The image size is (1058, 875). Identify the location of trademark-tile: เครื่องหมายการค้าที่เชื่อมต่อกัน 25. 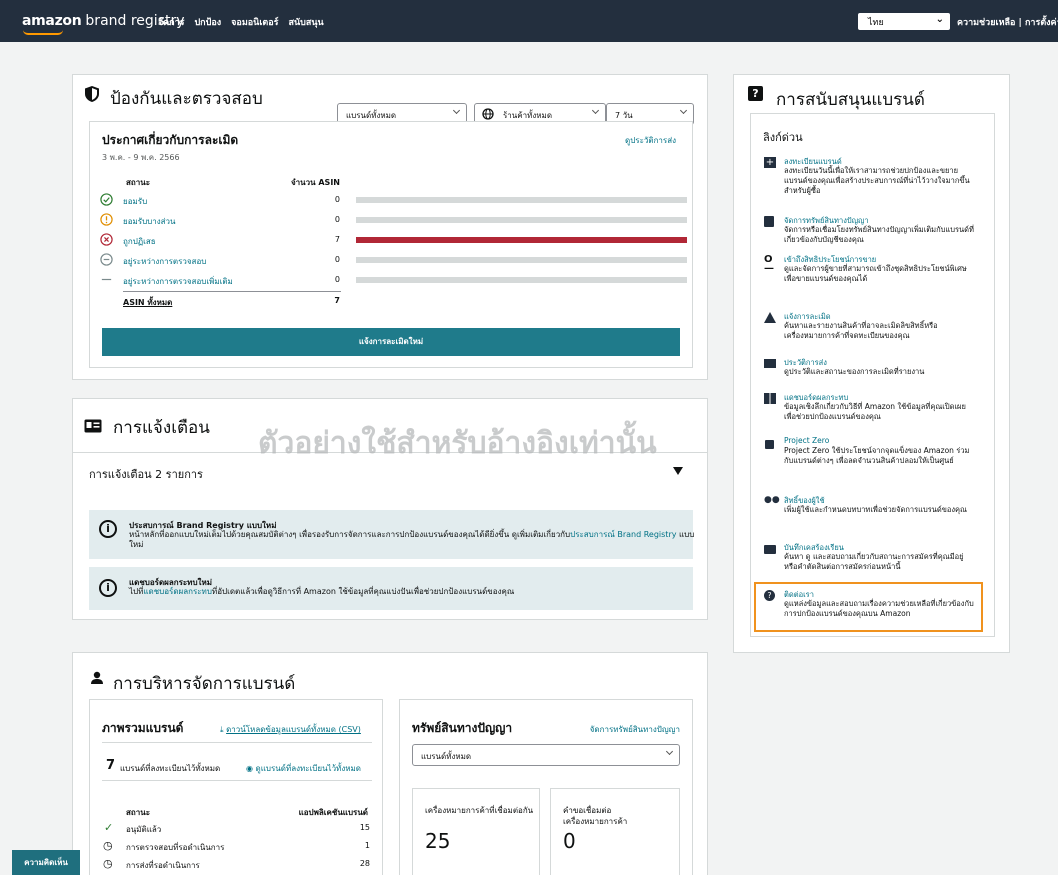
(476, 831).